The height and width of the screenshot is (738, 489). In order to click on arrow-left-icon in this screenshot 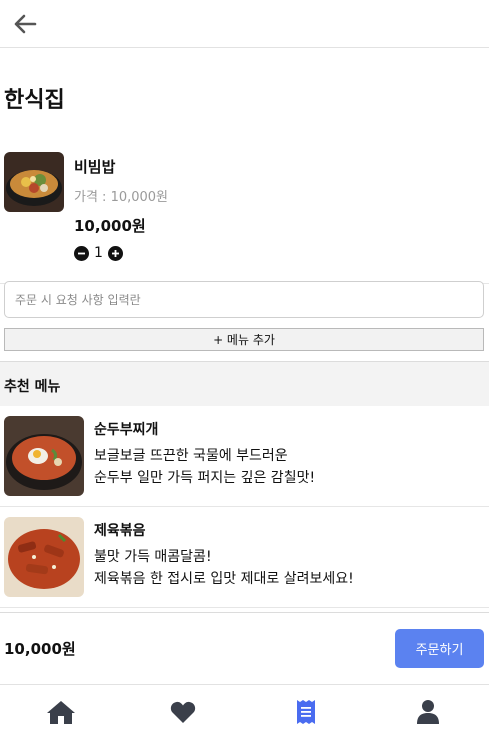, I will do `click(25, 23)`.